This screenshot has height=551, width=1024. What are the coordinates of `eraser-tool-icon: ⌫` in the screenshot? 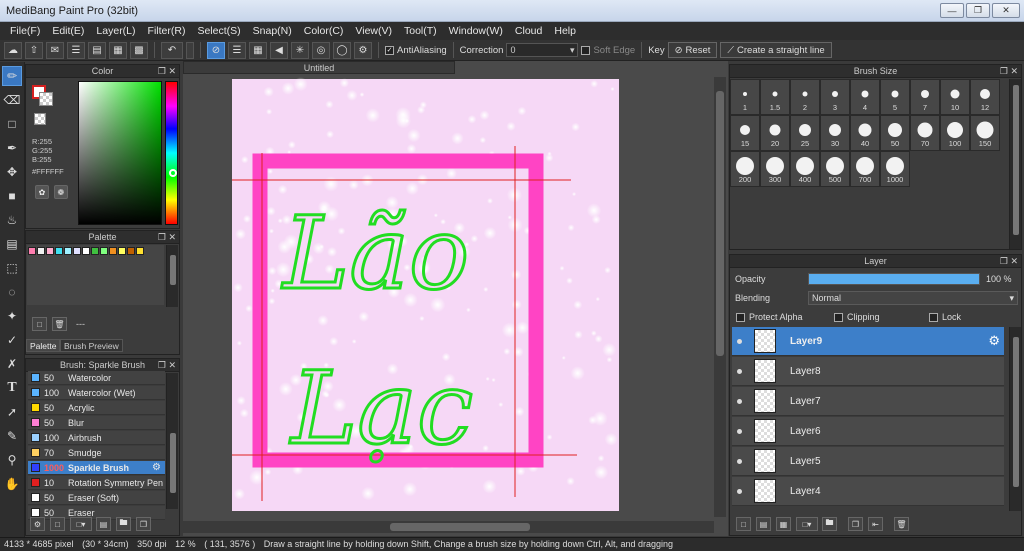 It's located at (12, 100).